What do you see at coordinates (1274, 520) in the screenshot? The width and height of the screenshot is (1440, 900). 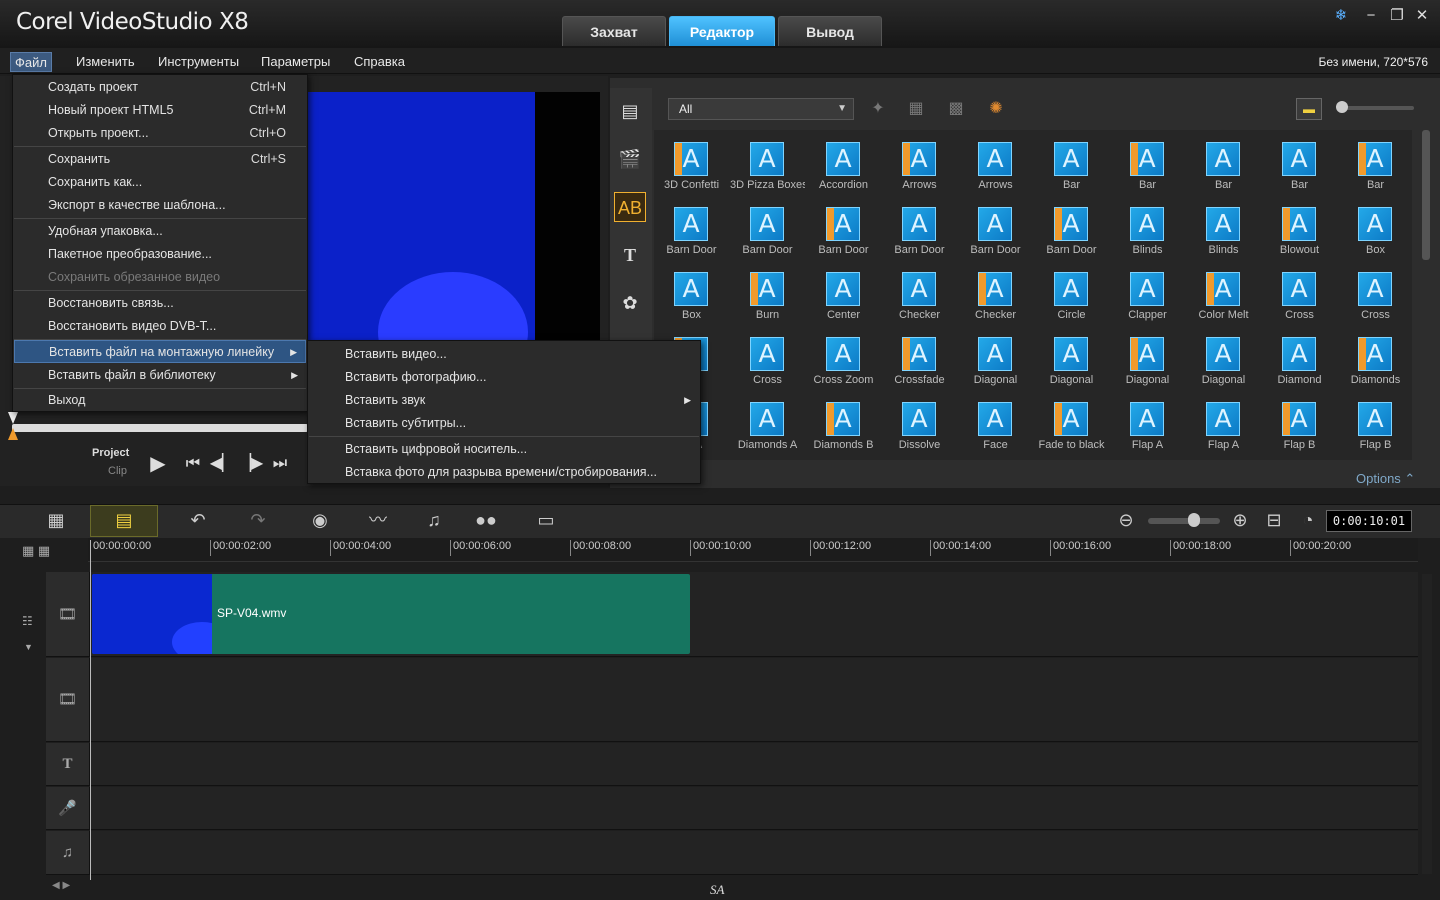 I see `fit-project-icon: ⊟` at bounding box center [1274, 520].